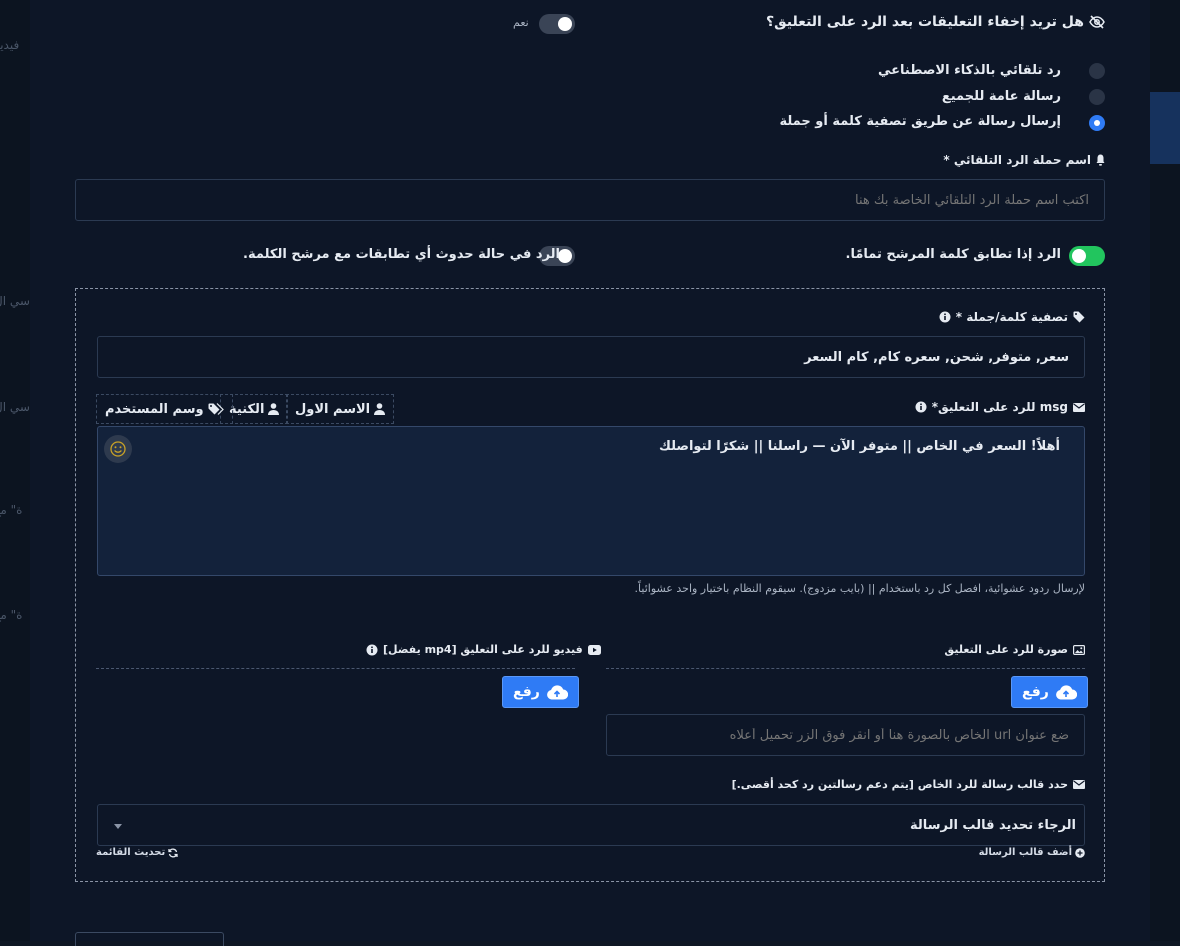 This screenshot has height=946, width=1180. I want to click on plus-circle-icon, so click(1080, 853).